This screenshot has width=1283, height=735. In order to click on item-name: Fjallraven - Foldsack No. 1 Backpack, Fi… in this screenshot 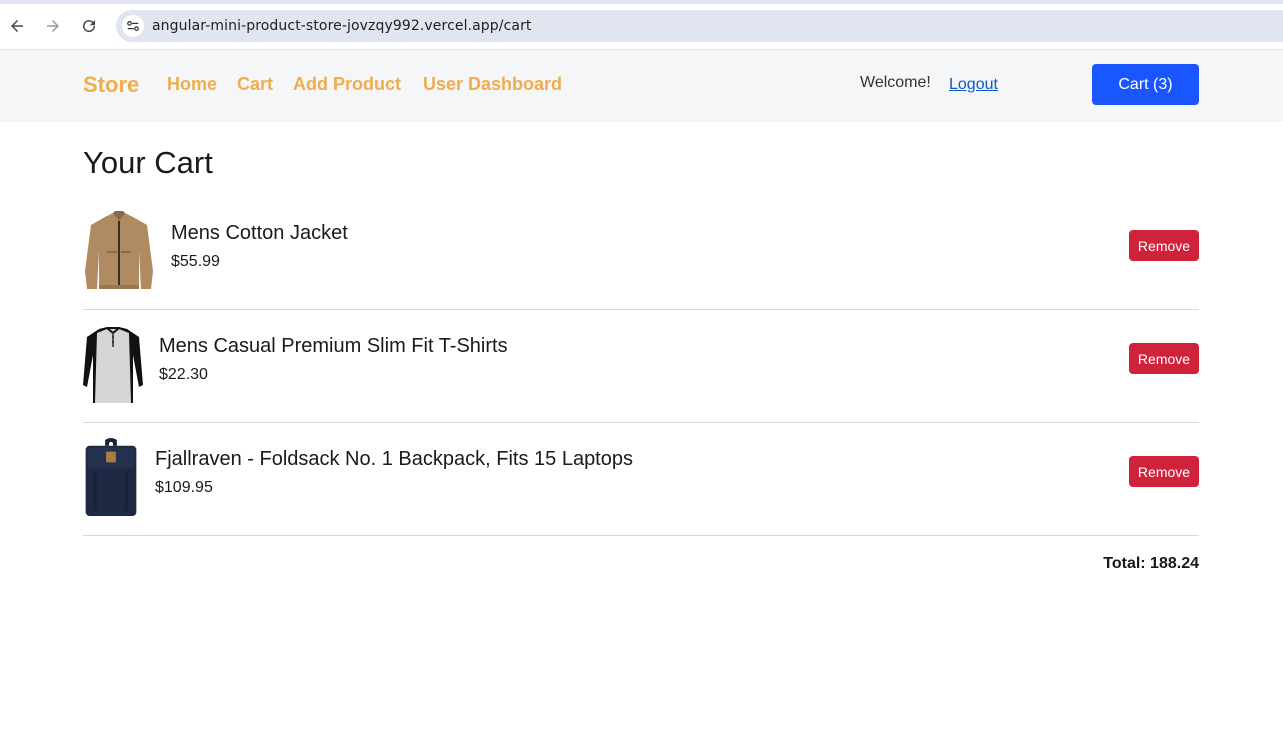, I will do `click(394, 459)`.